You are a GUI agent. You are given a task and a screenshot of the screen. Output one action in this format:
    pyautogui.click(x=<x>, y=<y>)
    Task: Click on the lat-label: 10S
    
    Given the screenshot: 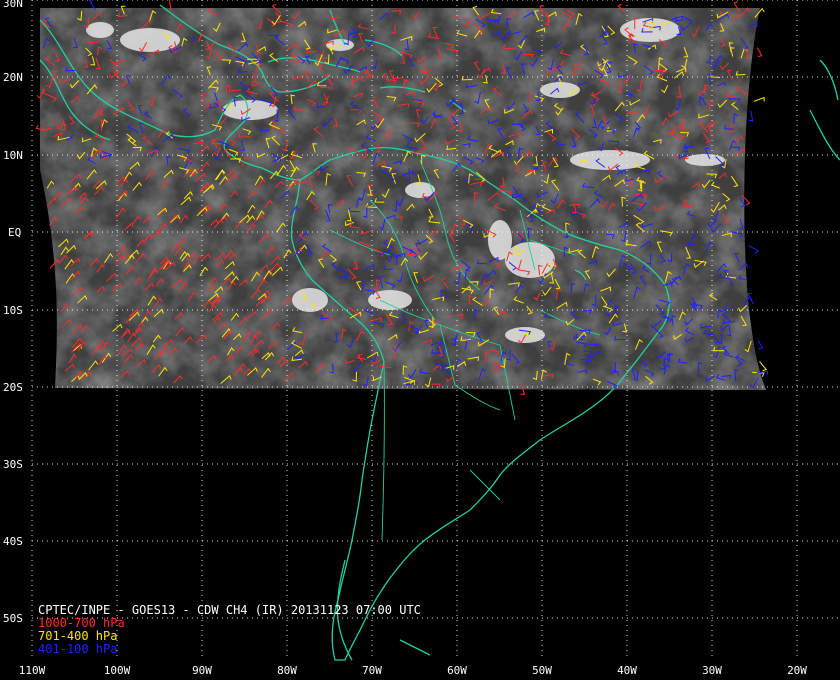 What is the action you would take?
    pyautogui.click(x=13, y=310)
    